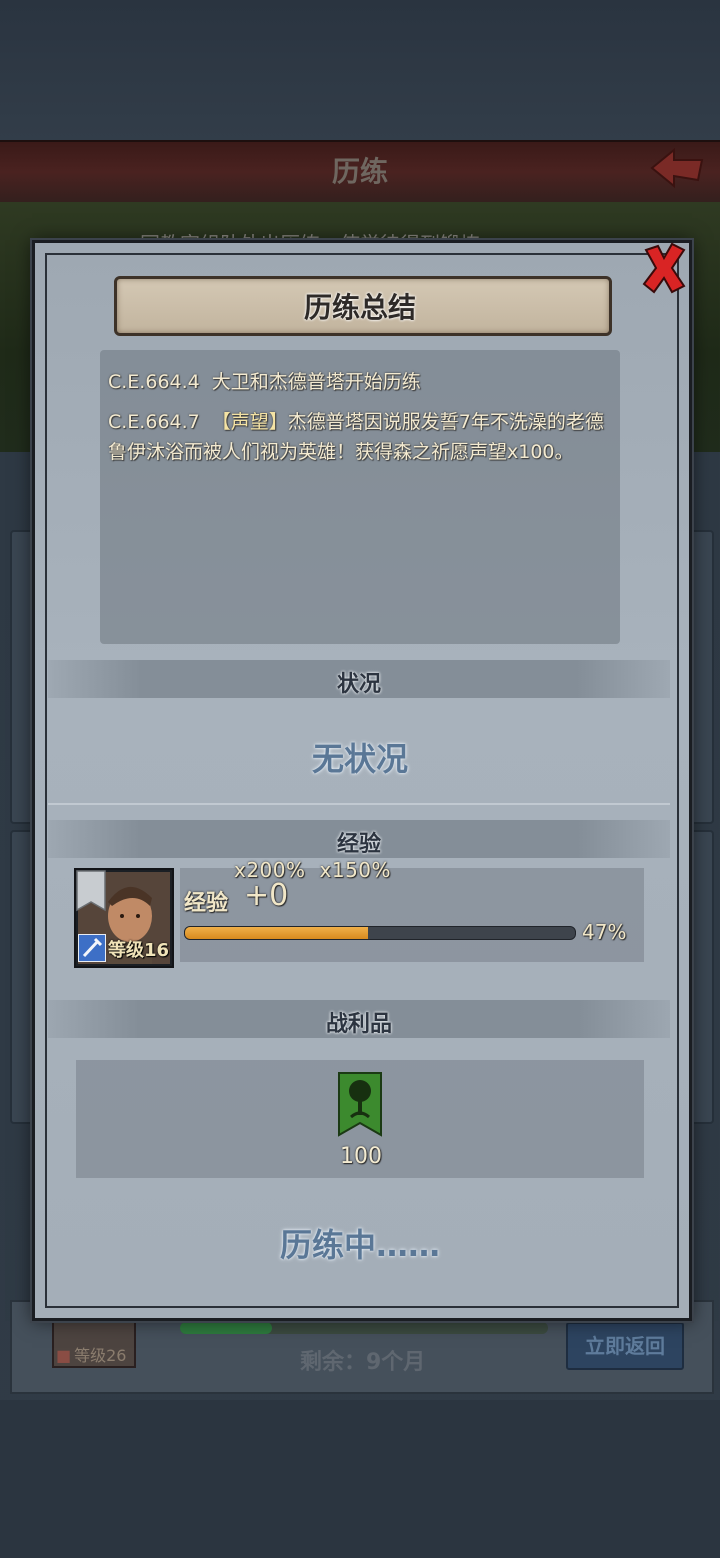 The image size is (720, 1558). I want to click on exp-gain: +0, so click(266, 895).